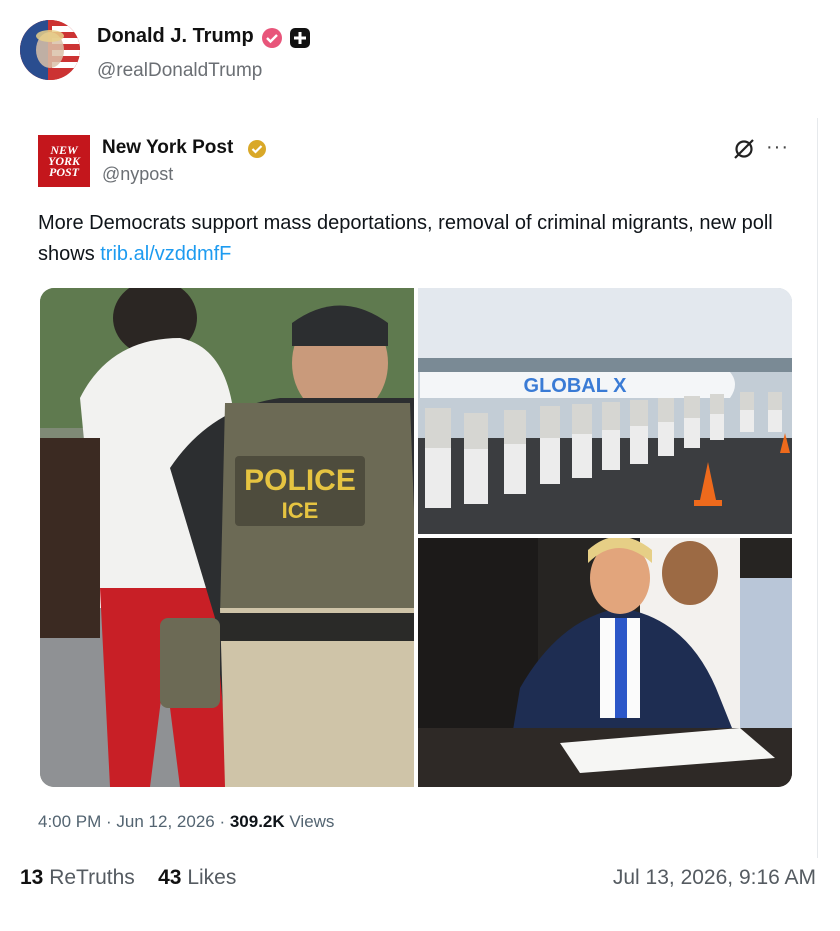  Describe the element at coordinates (64, 161) in the screenshot. I see `nypost-logo: NEW YORK POST` at that location.